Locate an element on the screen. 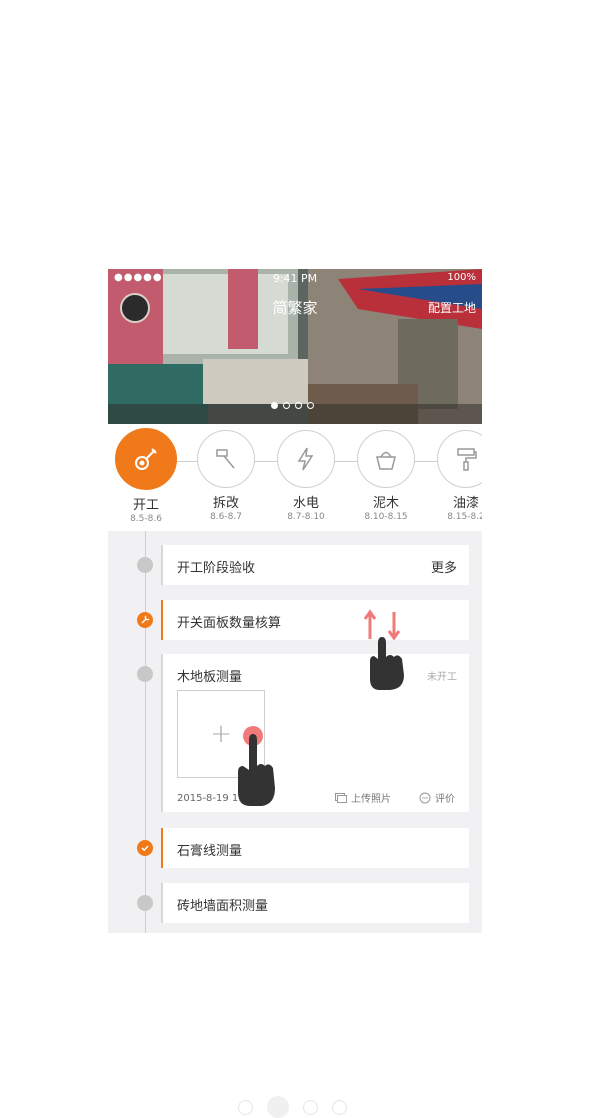  upload-photo-button: 上传照片 is located at coordinates (363, 797).